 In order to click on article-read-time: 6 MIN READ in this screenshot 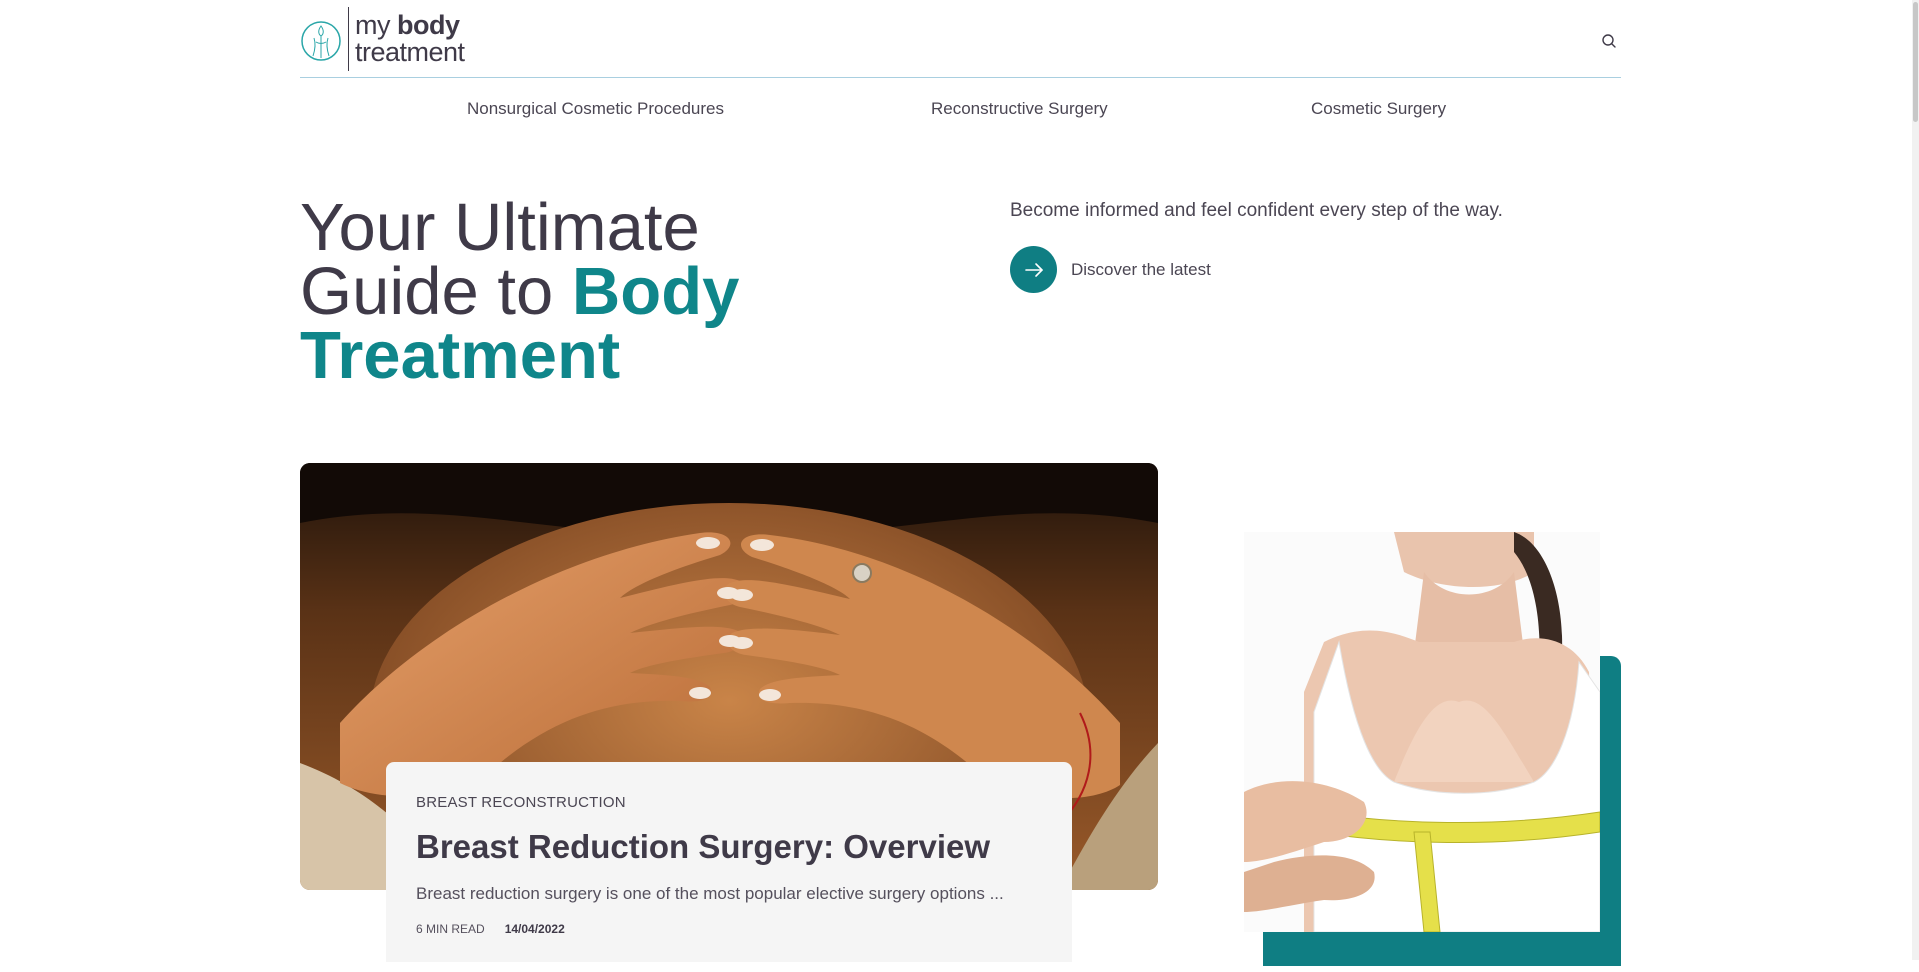, I will do `click(450, 929)`.